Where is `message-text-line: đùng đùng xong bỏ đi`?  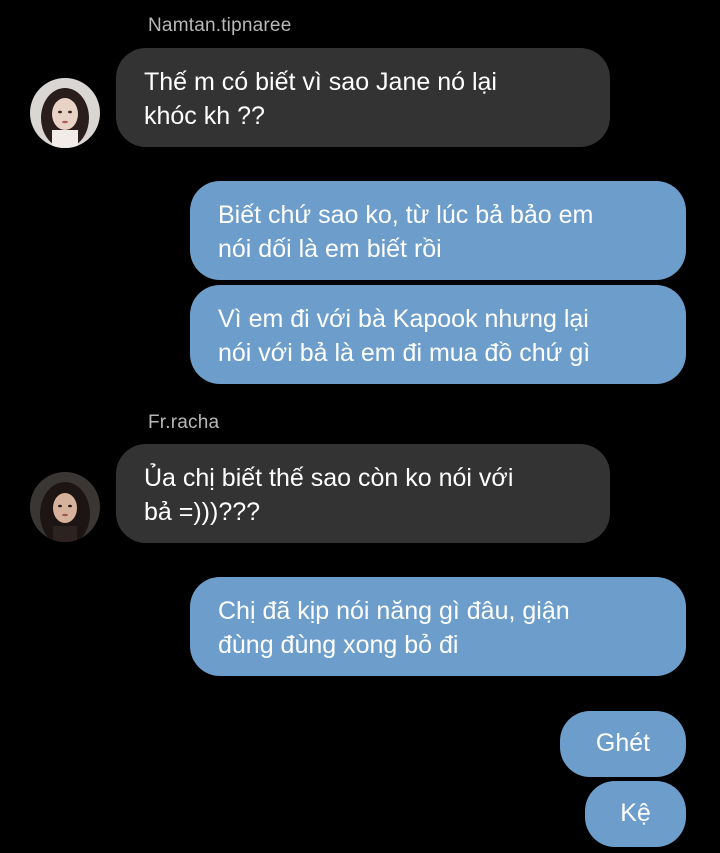 message-text-line: đùng đùng xong bỏ đi is located at coordinates (338, 645).